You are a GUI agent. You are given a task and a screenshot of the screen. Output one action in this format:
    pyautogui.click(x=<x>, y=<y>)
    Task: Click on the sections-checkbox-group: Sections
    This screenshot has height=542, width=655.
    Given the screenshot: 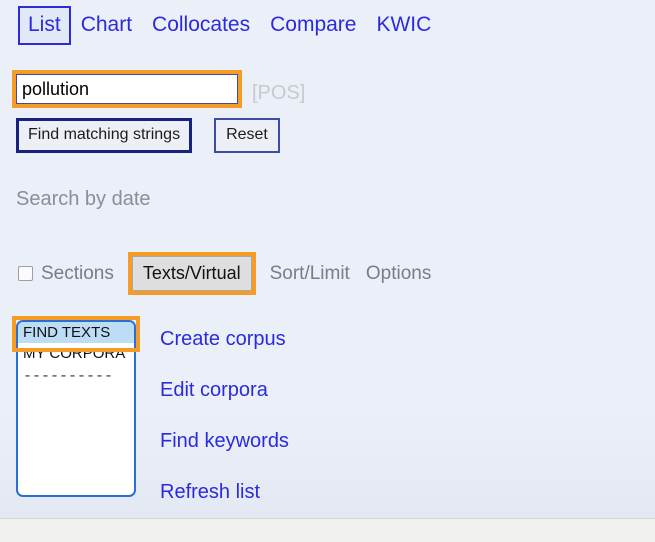 What is the action you would take?
    pyautogui.click(x=66, y=274)
    